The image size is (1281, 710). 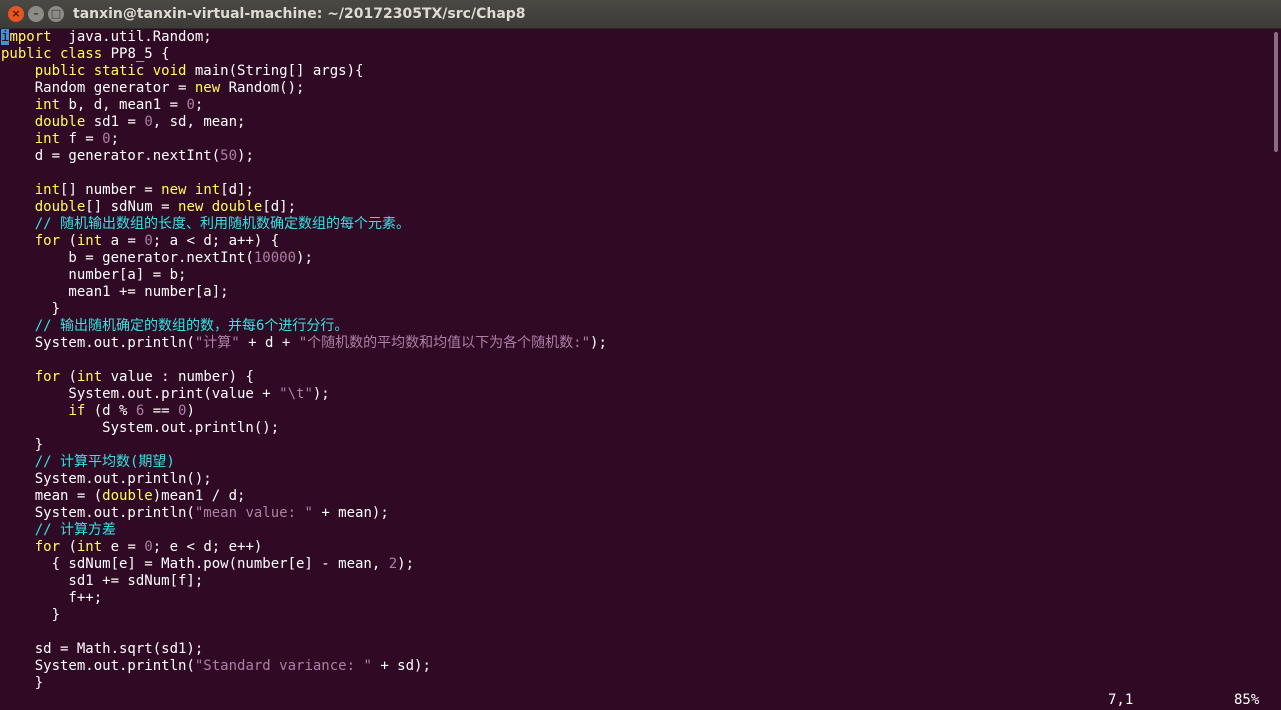 I want to click on keyword-token: for, so click(x=47, y=547).